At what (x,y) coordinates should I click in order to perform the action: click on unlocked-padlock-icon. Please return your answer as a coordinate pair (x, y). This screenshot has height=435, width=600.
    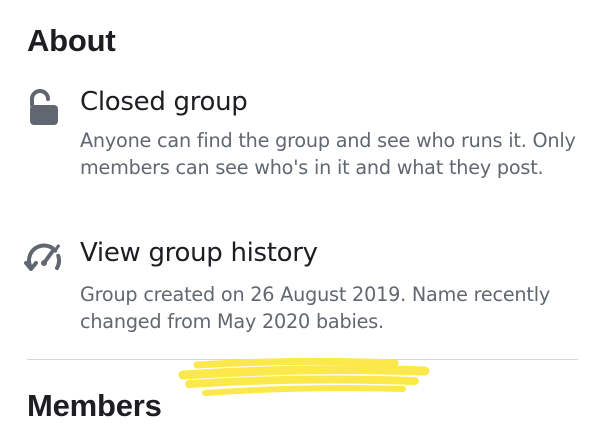
    Looking at the image, I should click on (44, 108).